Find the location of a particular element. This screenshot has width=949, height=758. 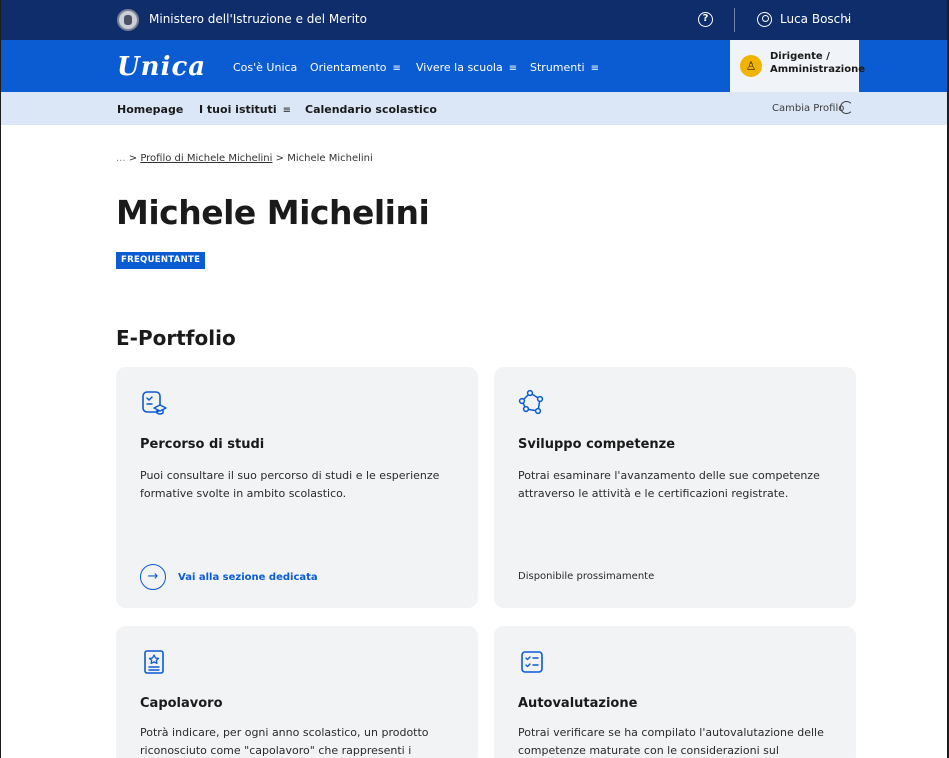

nav-item-label: Vivere la scuola is located at coordinates (459, 67).